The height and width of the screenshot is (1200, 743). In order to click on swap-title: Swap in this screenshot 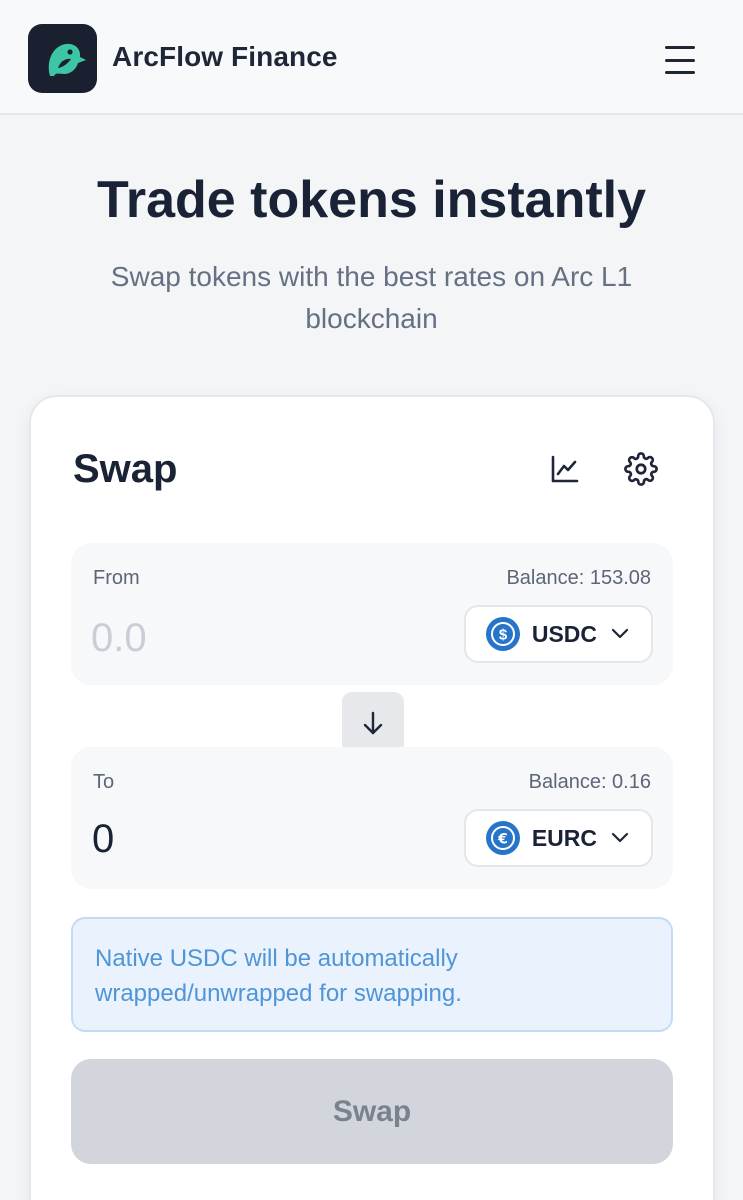, I will do `click(125, 469)`.